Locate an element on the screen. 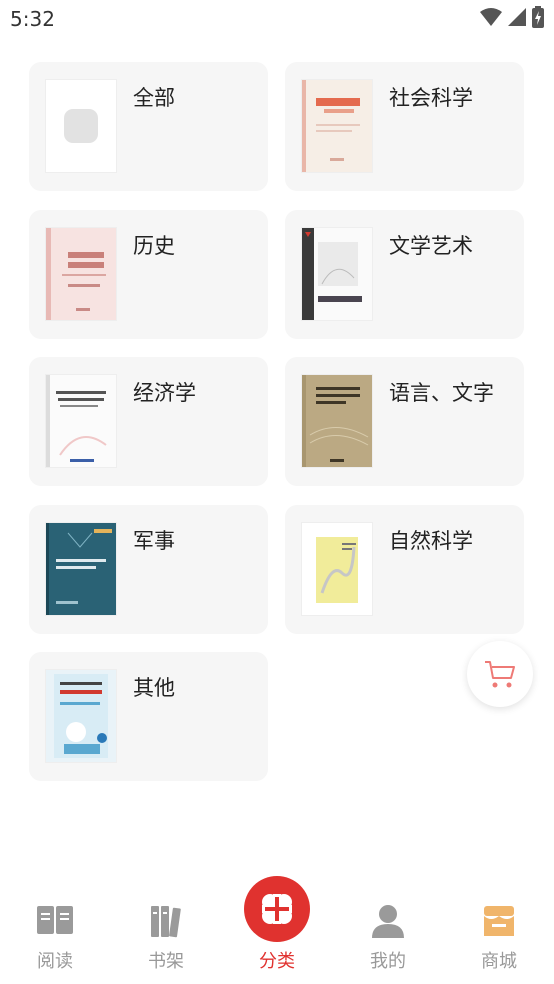  category-card-economics: 经济学 is located at coordinates (148, 421).